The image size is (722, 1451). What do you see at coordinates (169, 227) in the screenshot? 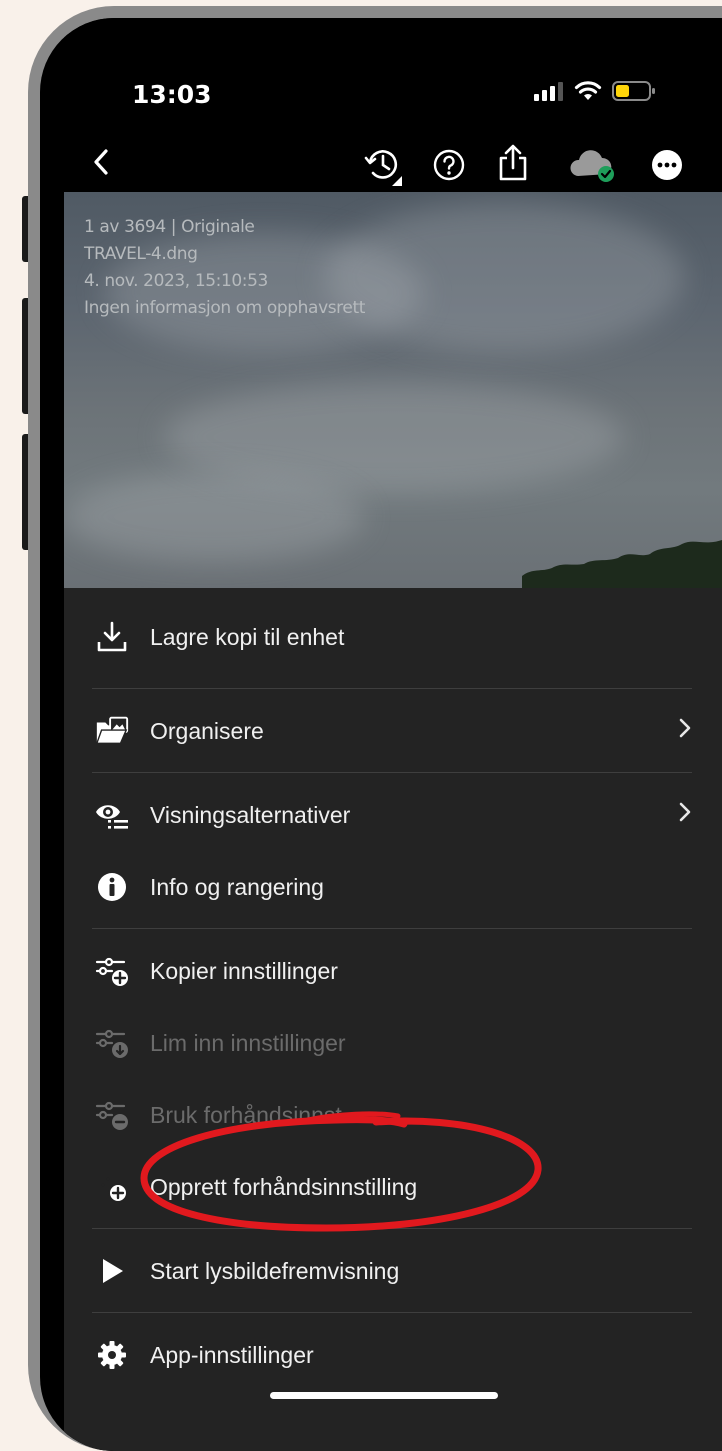
I see `photo-position: 1 av 3694 | Originale` at bounding box center [169, 227].